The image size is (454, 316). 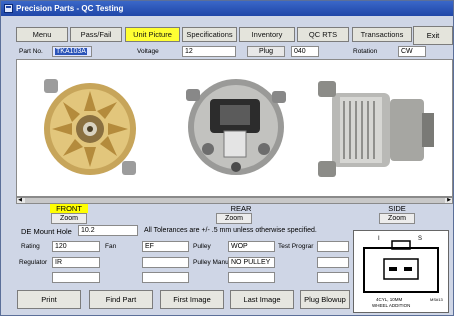 I want to click on plug-diagram: I S 4CYL, 10MM WHEEL ADDITION MS#13, so click(x=401, y=271).